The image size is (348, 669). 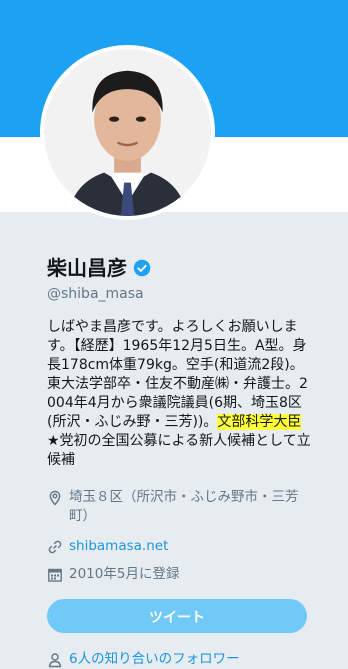 I want to click on profile-name-row: 柴山昌彦, so click(x=99, y=268).